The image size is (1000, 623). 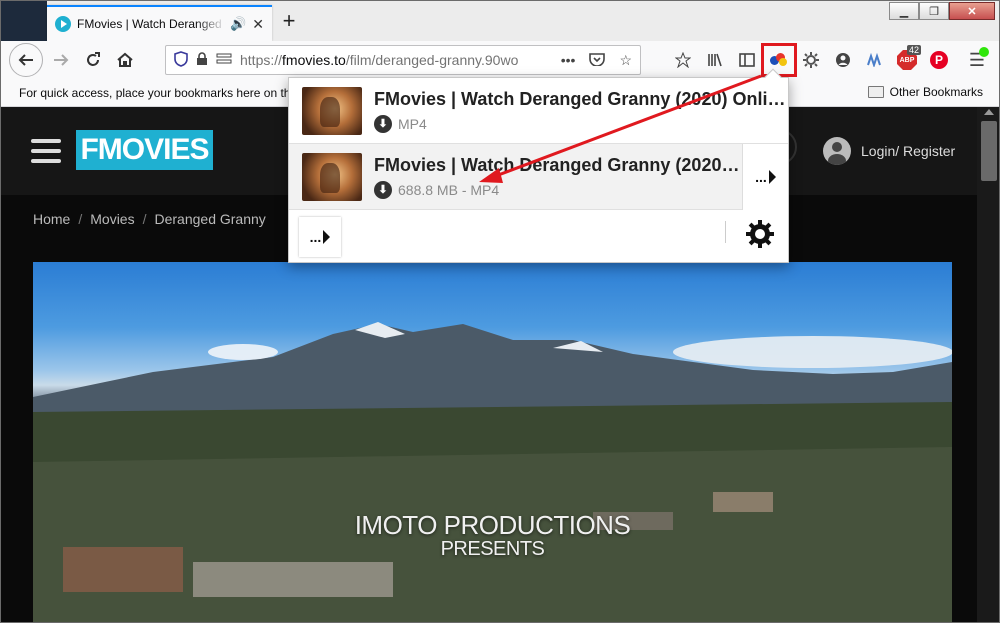 I want to click on shield-icon, so click(x=181, y=60).